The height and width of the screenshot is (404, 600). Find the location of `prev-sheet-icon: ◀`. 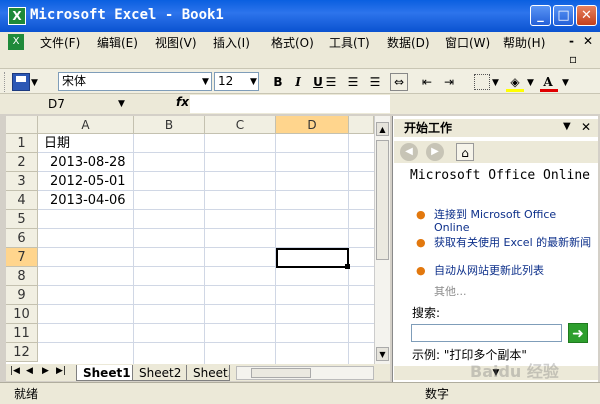

prev-sheet-icon: ◀ is located at coordinates (29, 371).